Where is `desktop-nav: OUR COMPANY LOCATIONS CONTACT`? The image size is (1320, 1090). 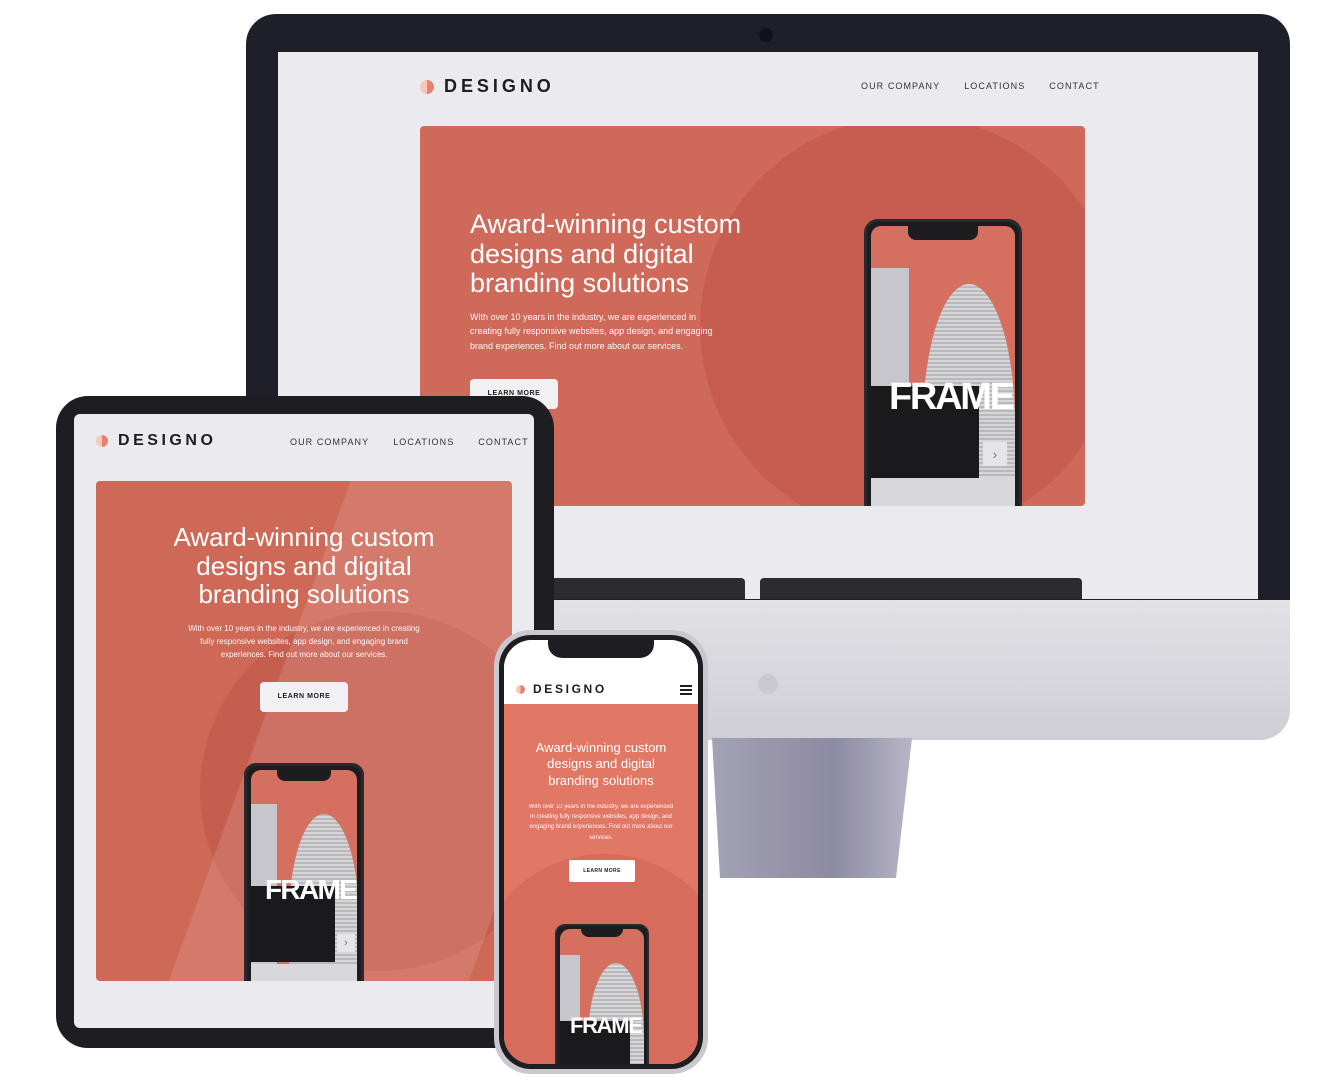
desktop-nav: OUR COMPANY LOCATIONS CONTACT is located at coordinates (980, 86).